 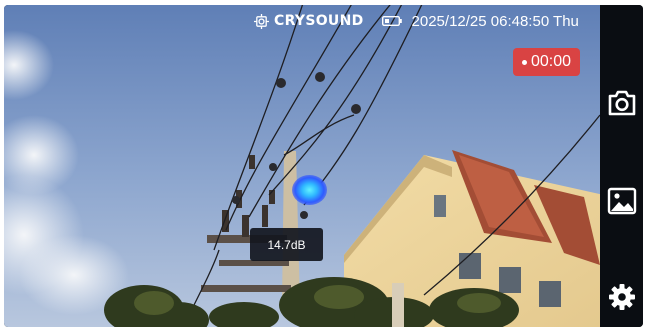 I want to click on brand-logo-icon, so click(x=261, y=21).